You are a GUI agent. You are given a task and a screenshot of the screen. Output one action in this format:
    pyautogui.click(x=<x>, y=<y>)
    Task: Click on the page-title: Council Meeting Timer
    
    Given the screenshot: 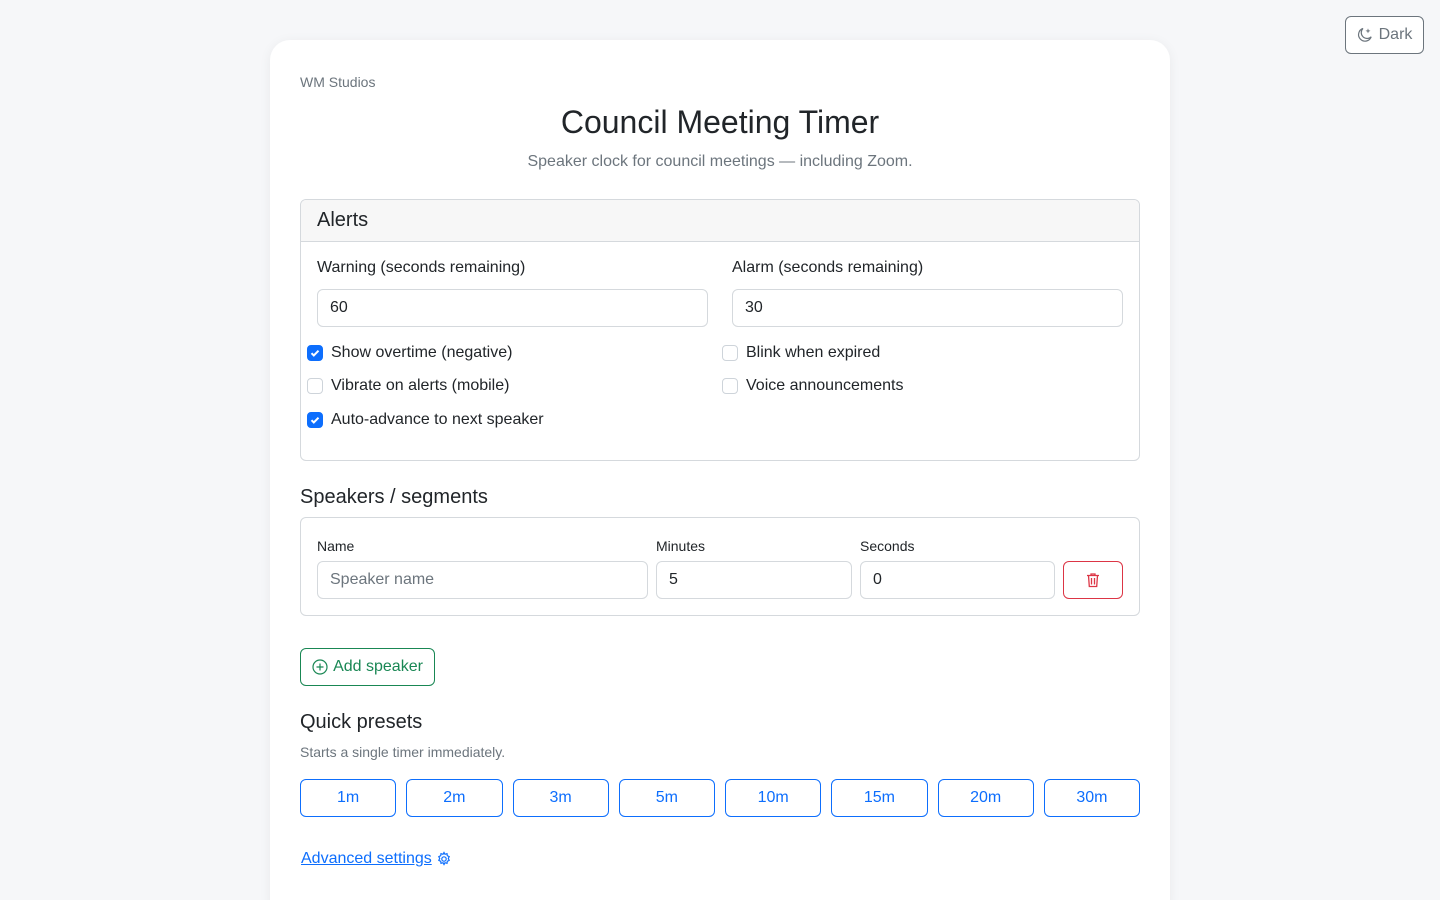 What is the action you would take?
    pyautogui.click(x=720, y=122)
    